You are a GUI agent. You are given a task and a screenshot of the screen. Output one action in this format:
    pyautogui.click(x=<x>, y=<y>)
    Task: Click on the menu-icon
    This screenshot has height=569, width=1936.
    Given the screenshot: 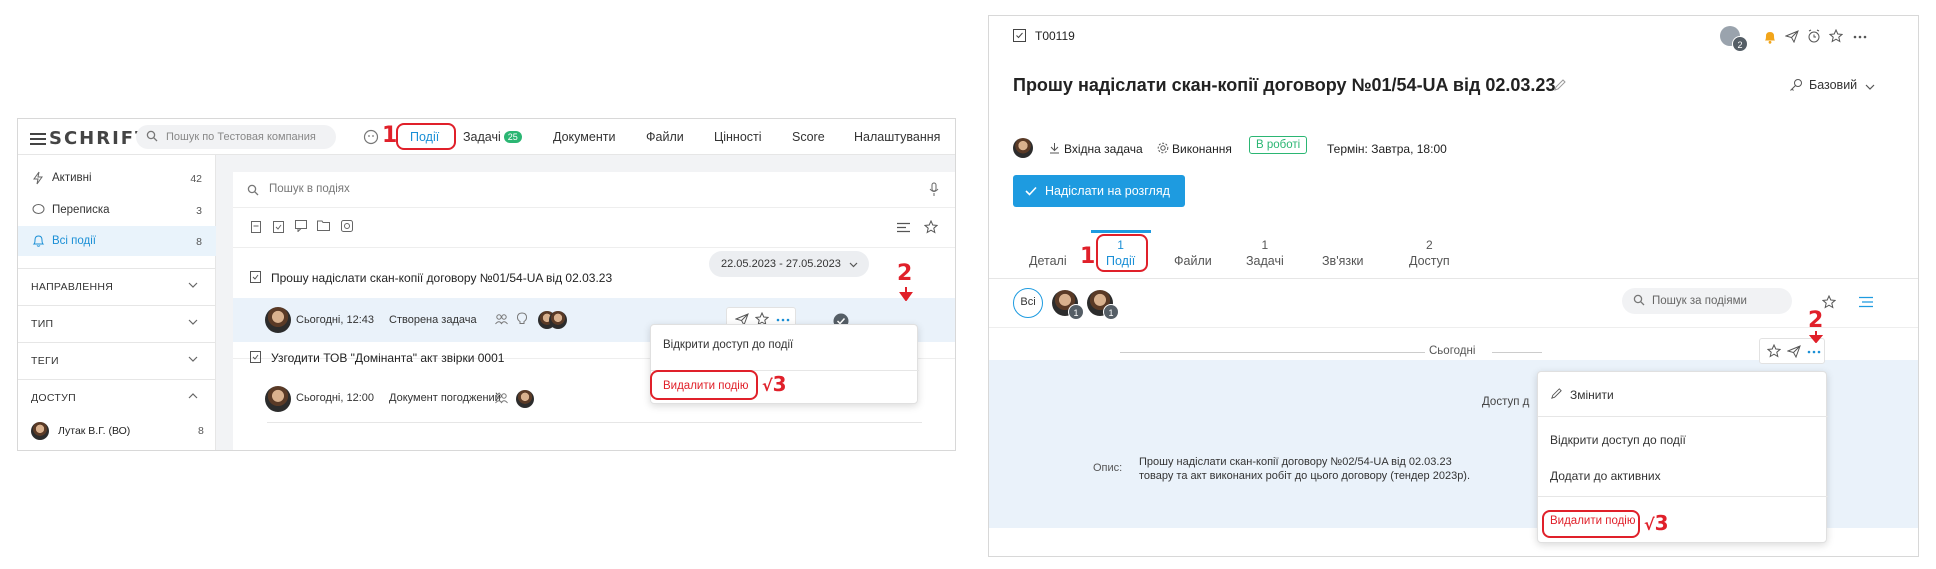 What is the action you would take?
    pyautogui.click(x=38, y=139)
    